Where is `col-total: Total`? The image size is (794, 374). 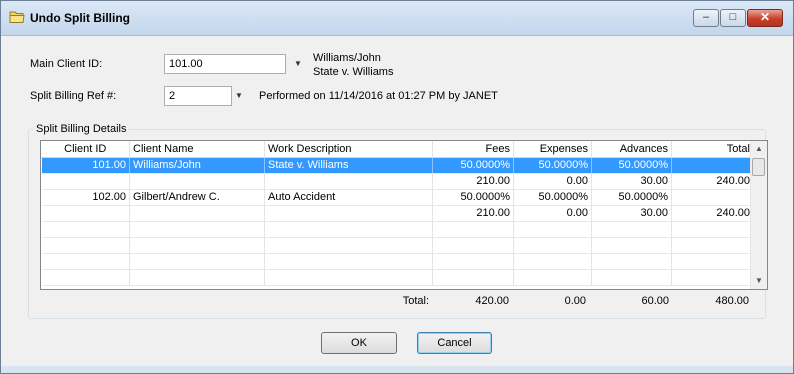
col-total: Total is located at coordinates (712, 149).